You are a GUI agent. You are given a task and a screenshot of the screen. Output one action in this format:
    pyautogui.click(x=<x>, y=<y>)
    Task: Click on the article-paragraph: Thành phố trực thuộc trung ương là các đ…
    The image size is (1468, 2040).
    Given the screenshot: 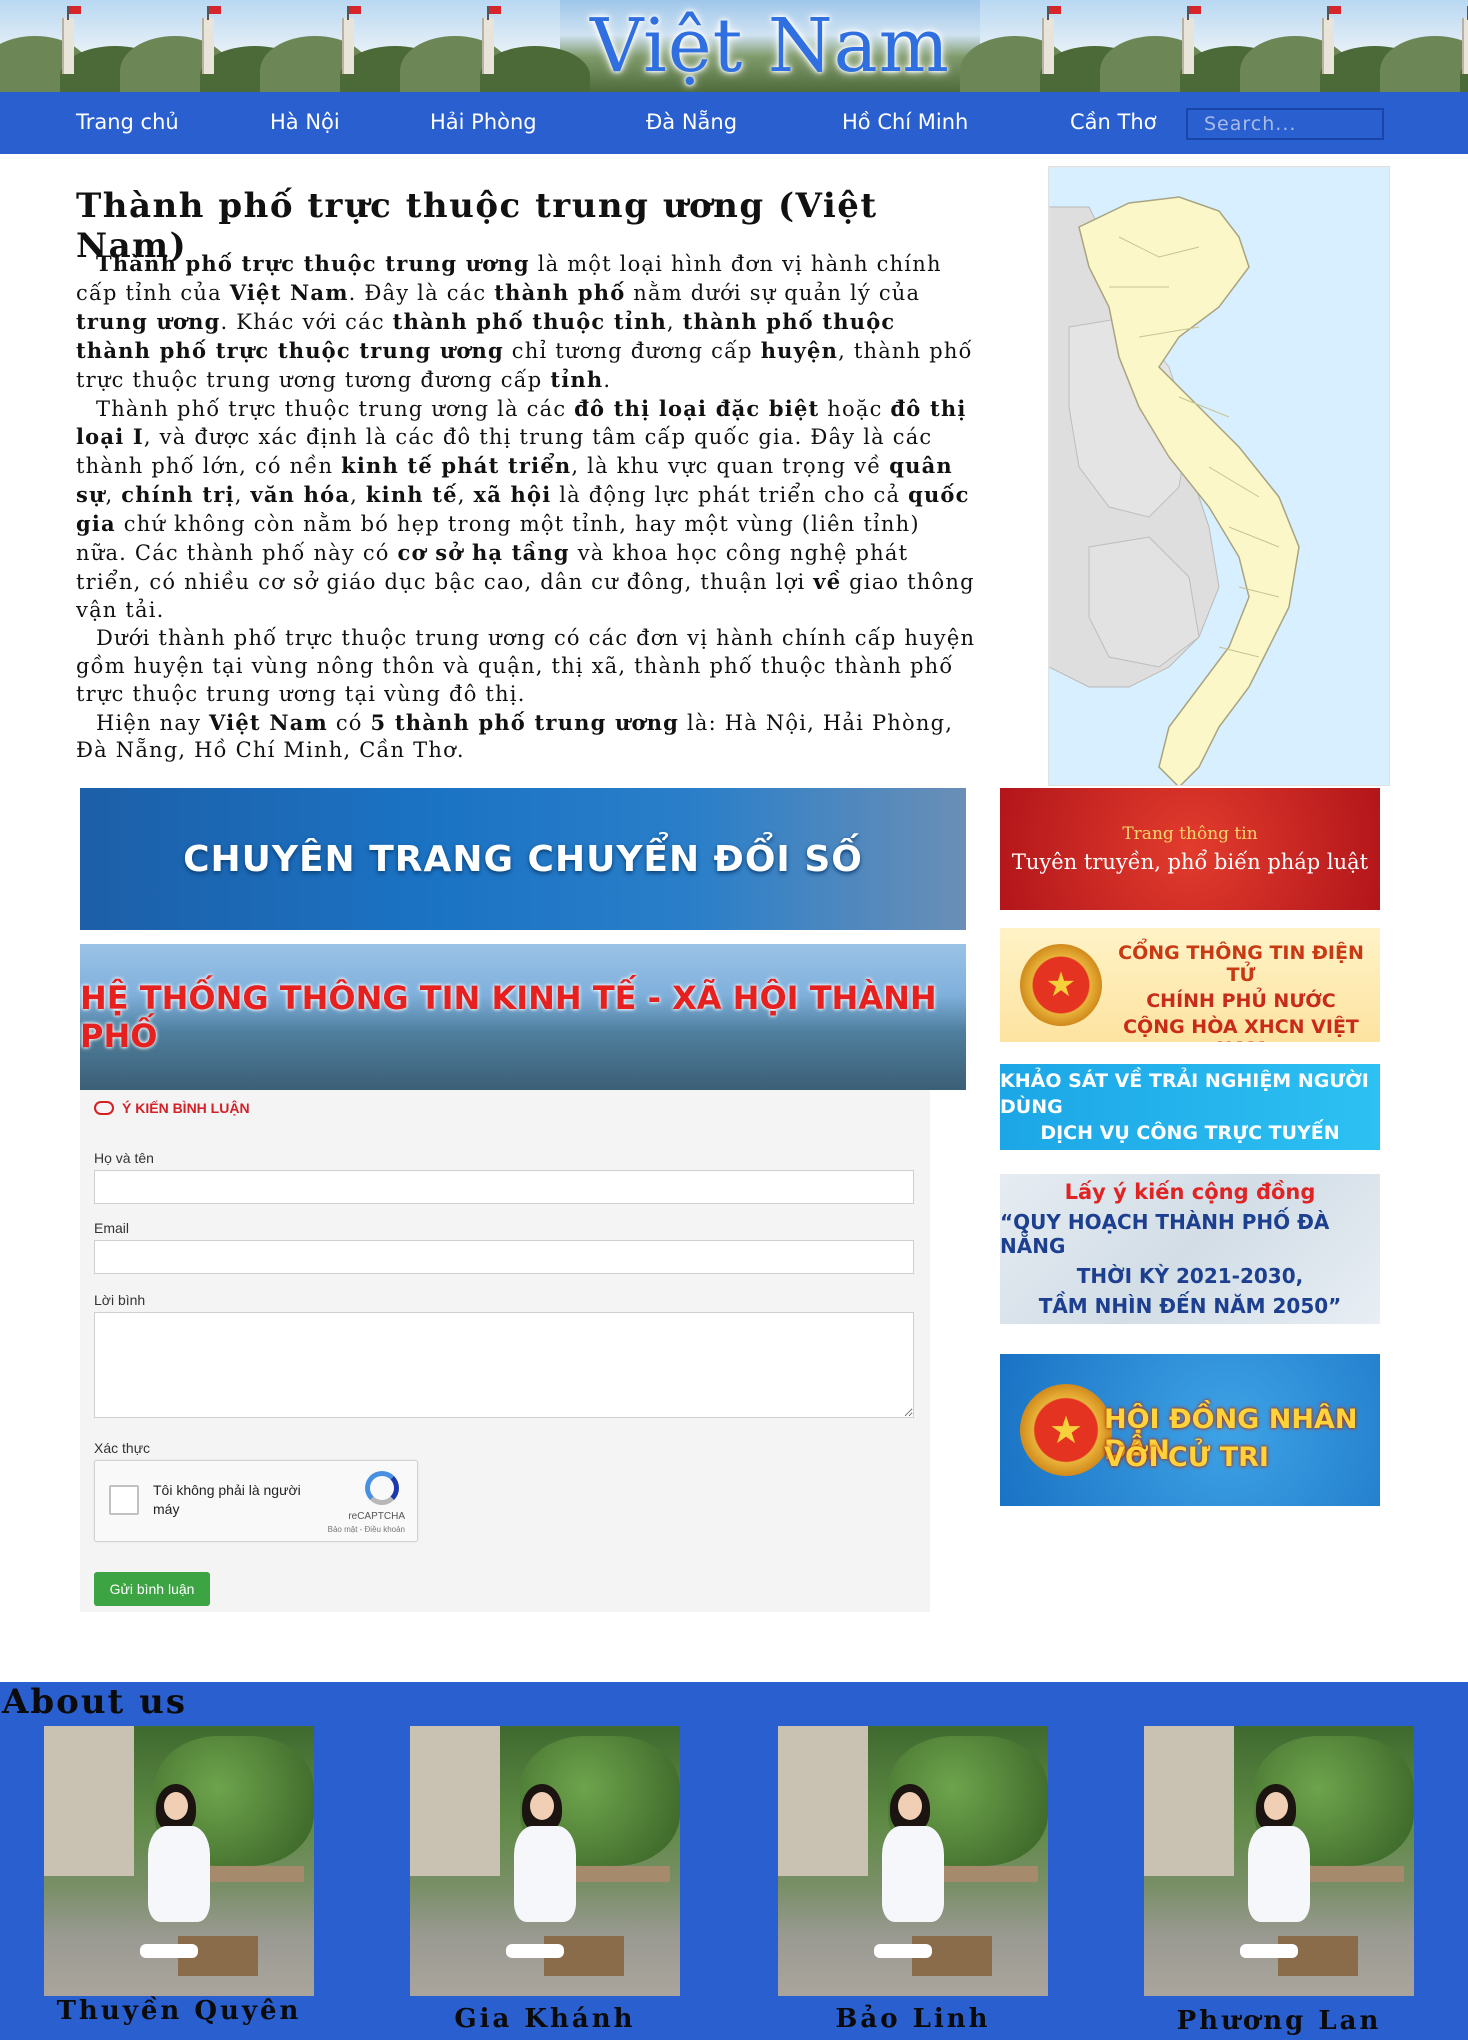 What is the action you would take?
    pyautogui.click(x=525, y=508)
    